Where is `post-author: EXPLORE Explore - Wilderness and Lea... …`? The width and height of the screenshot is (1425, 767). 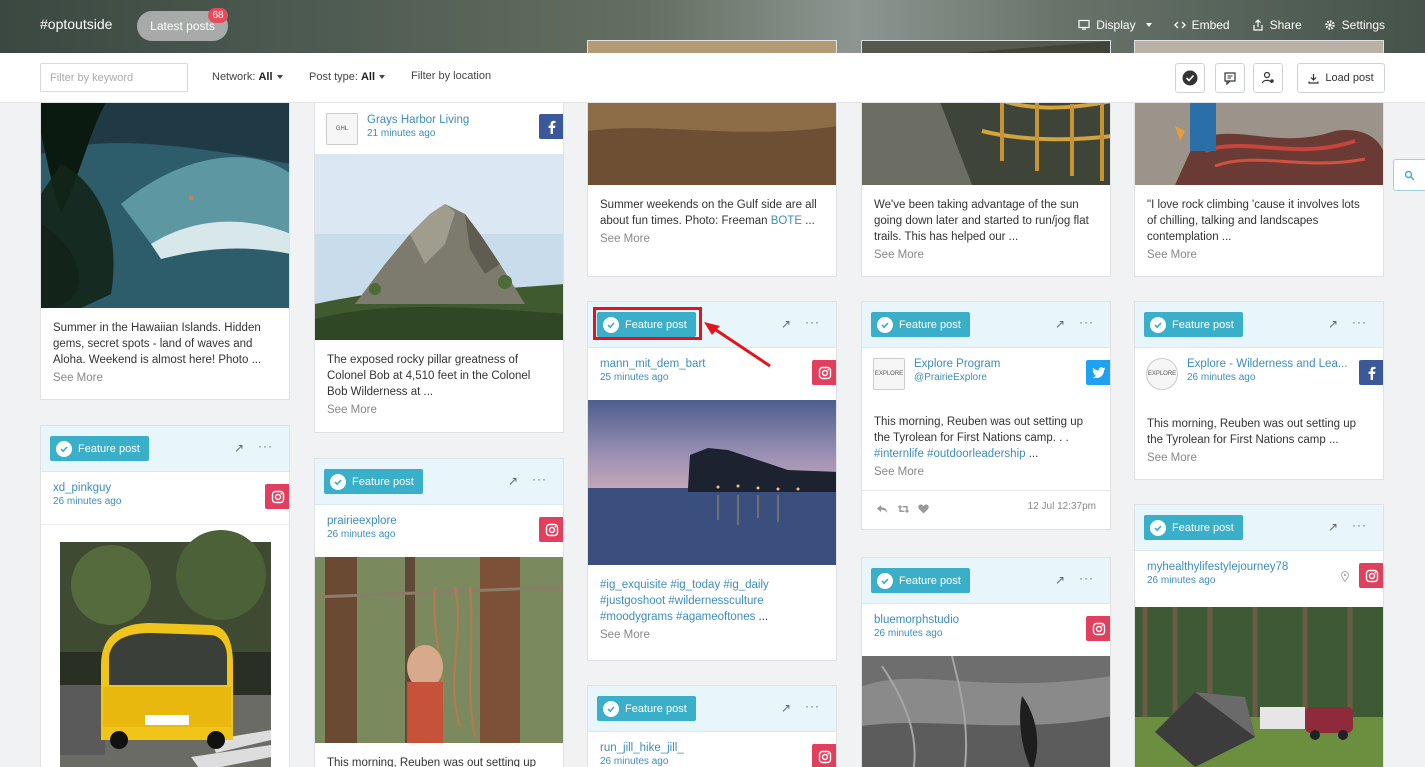
post-author: EXPLORE Explore - Wilderness and Lea... … is located at coordinates (1259, 376).